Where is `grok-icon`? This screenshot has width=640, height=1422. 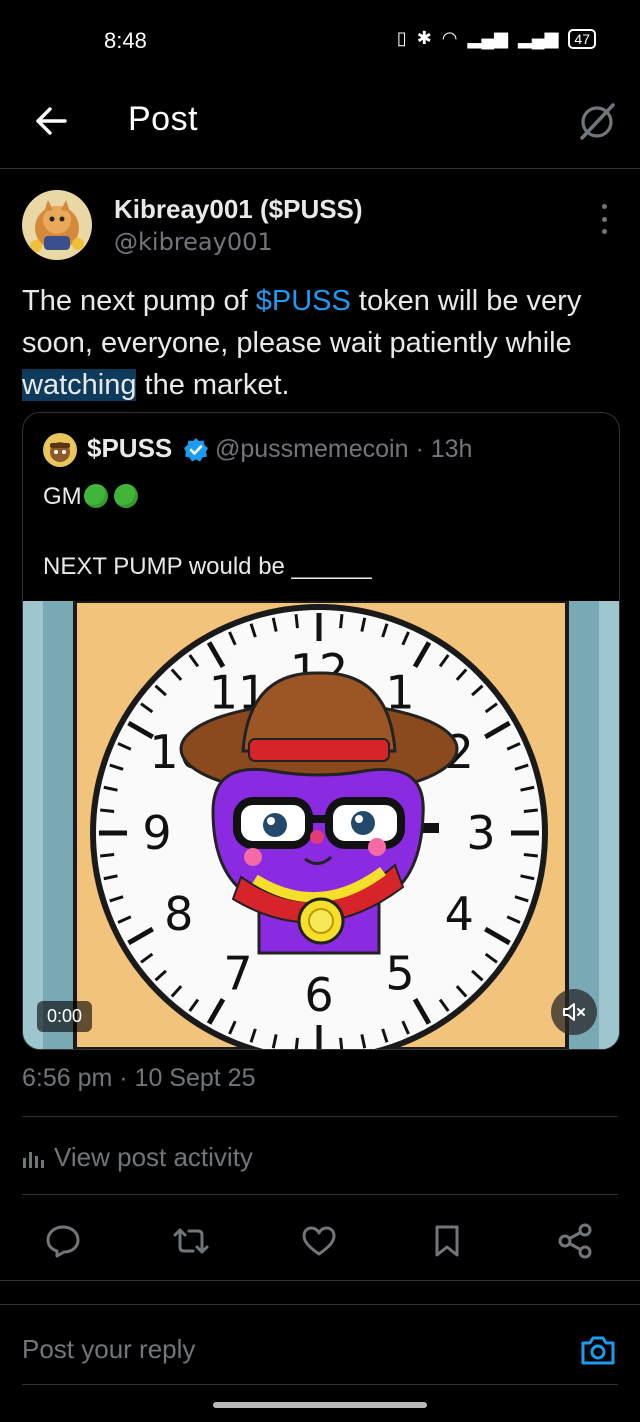
grok-icon is located at coordinates (597, 121).